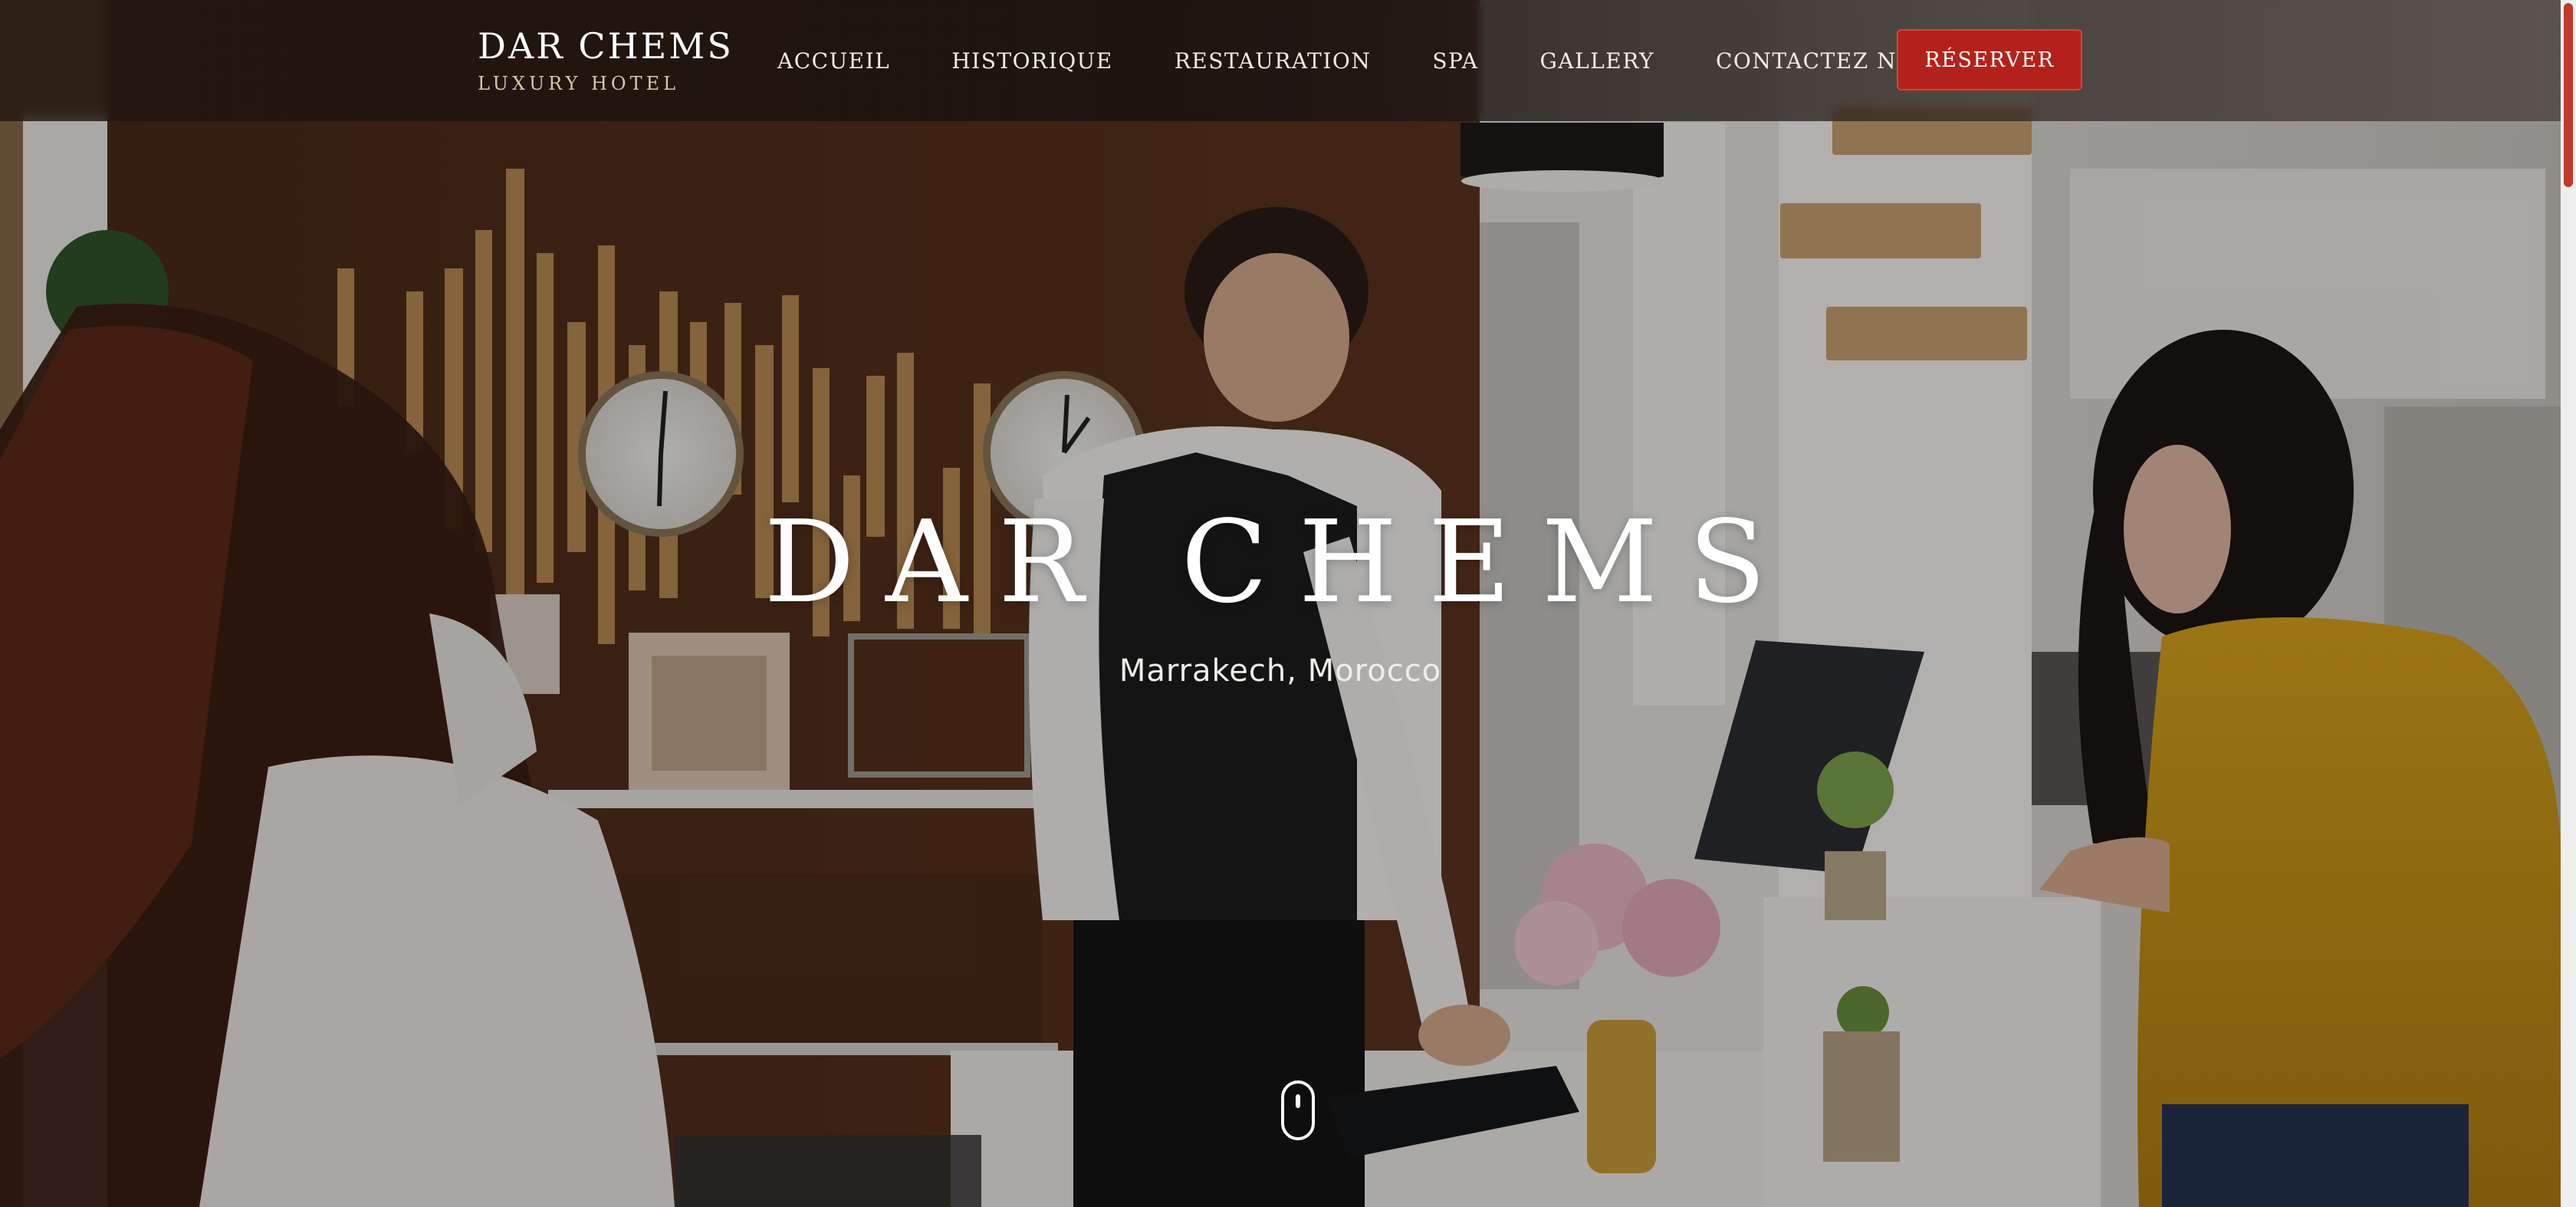  Describe the element at coordinates (606, 46) in the screenshot. I see `brand-name: DAR CHEMS` at that location.